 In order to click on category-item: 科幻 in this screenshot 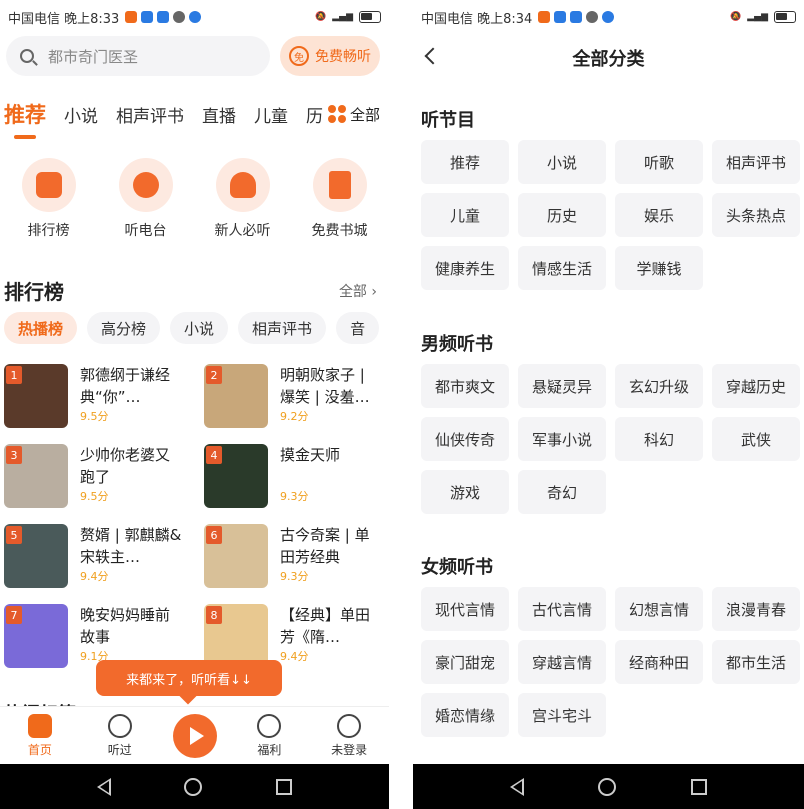, I will do `click(659, 439)`.